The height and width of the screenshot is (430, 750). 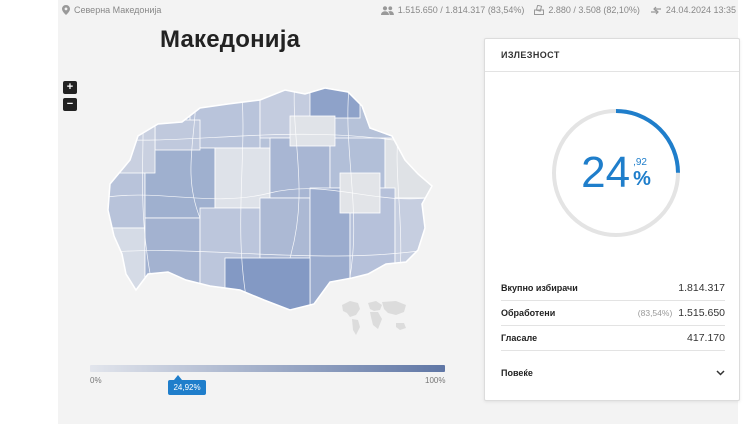 What do you see at coordinates (594, 10) in the screenshot?
I see `stations-processed-value: 2.880 / 3.508 (82,10%)` at bounding box center [594, 10].